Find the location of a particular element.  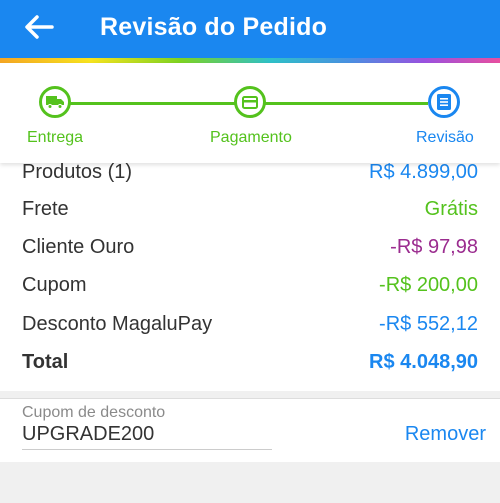

back-button is located at coordinates (39, 27).